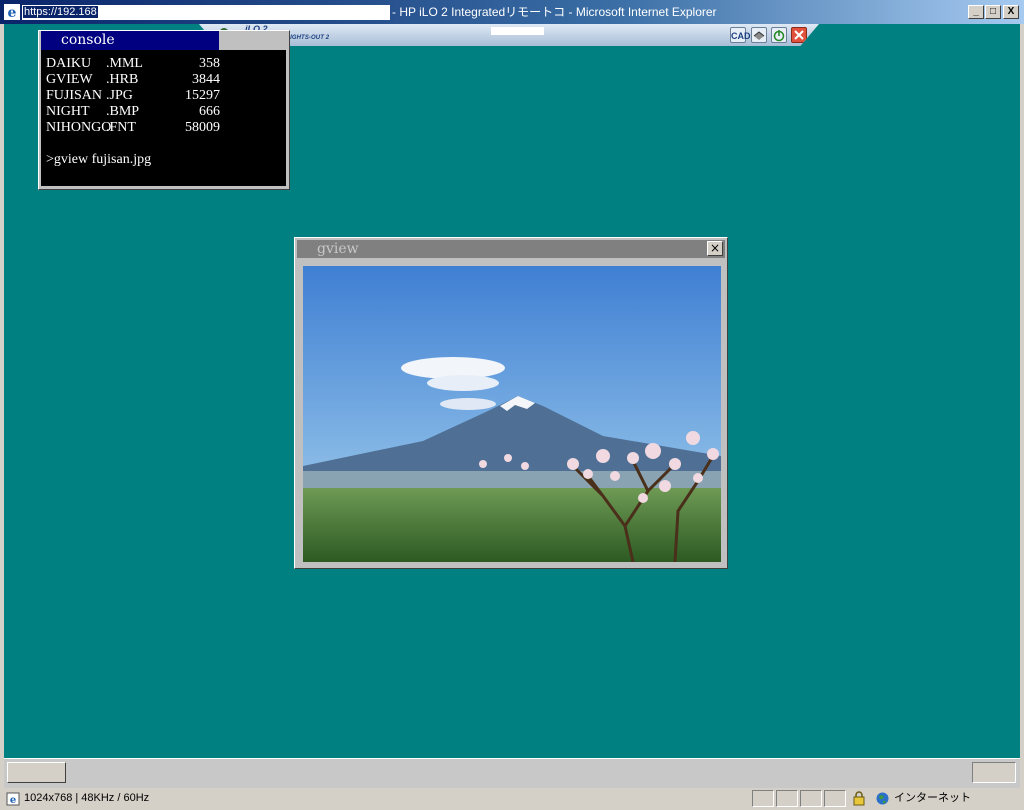  Describe the element at coordinates (512, 414) in the screenshot. I see `fuji-photo` at that location.